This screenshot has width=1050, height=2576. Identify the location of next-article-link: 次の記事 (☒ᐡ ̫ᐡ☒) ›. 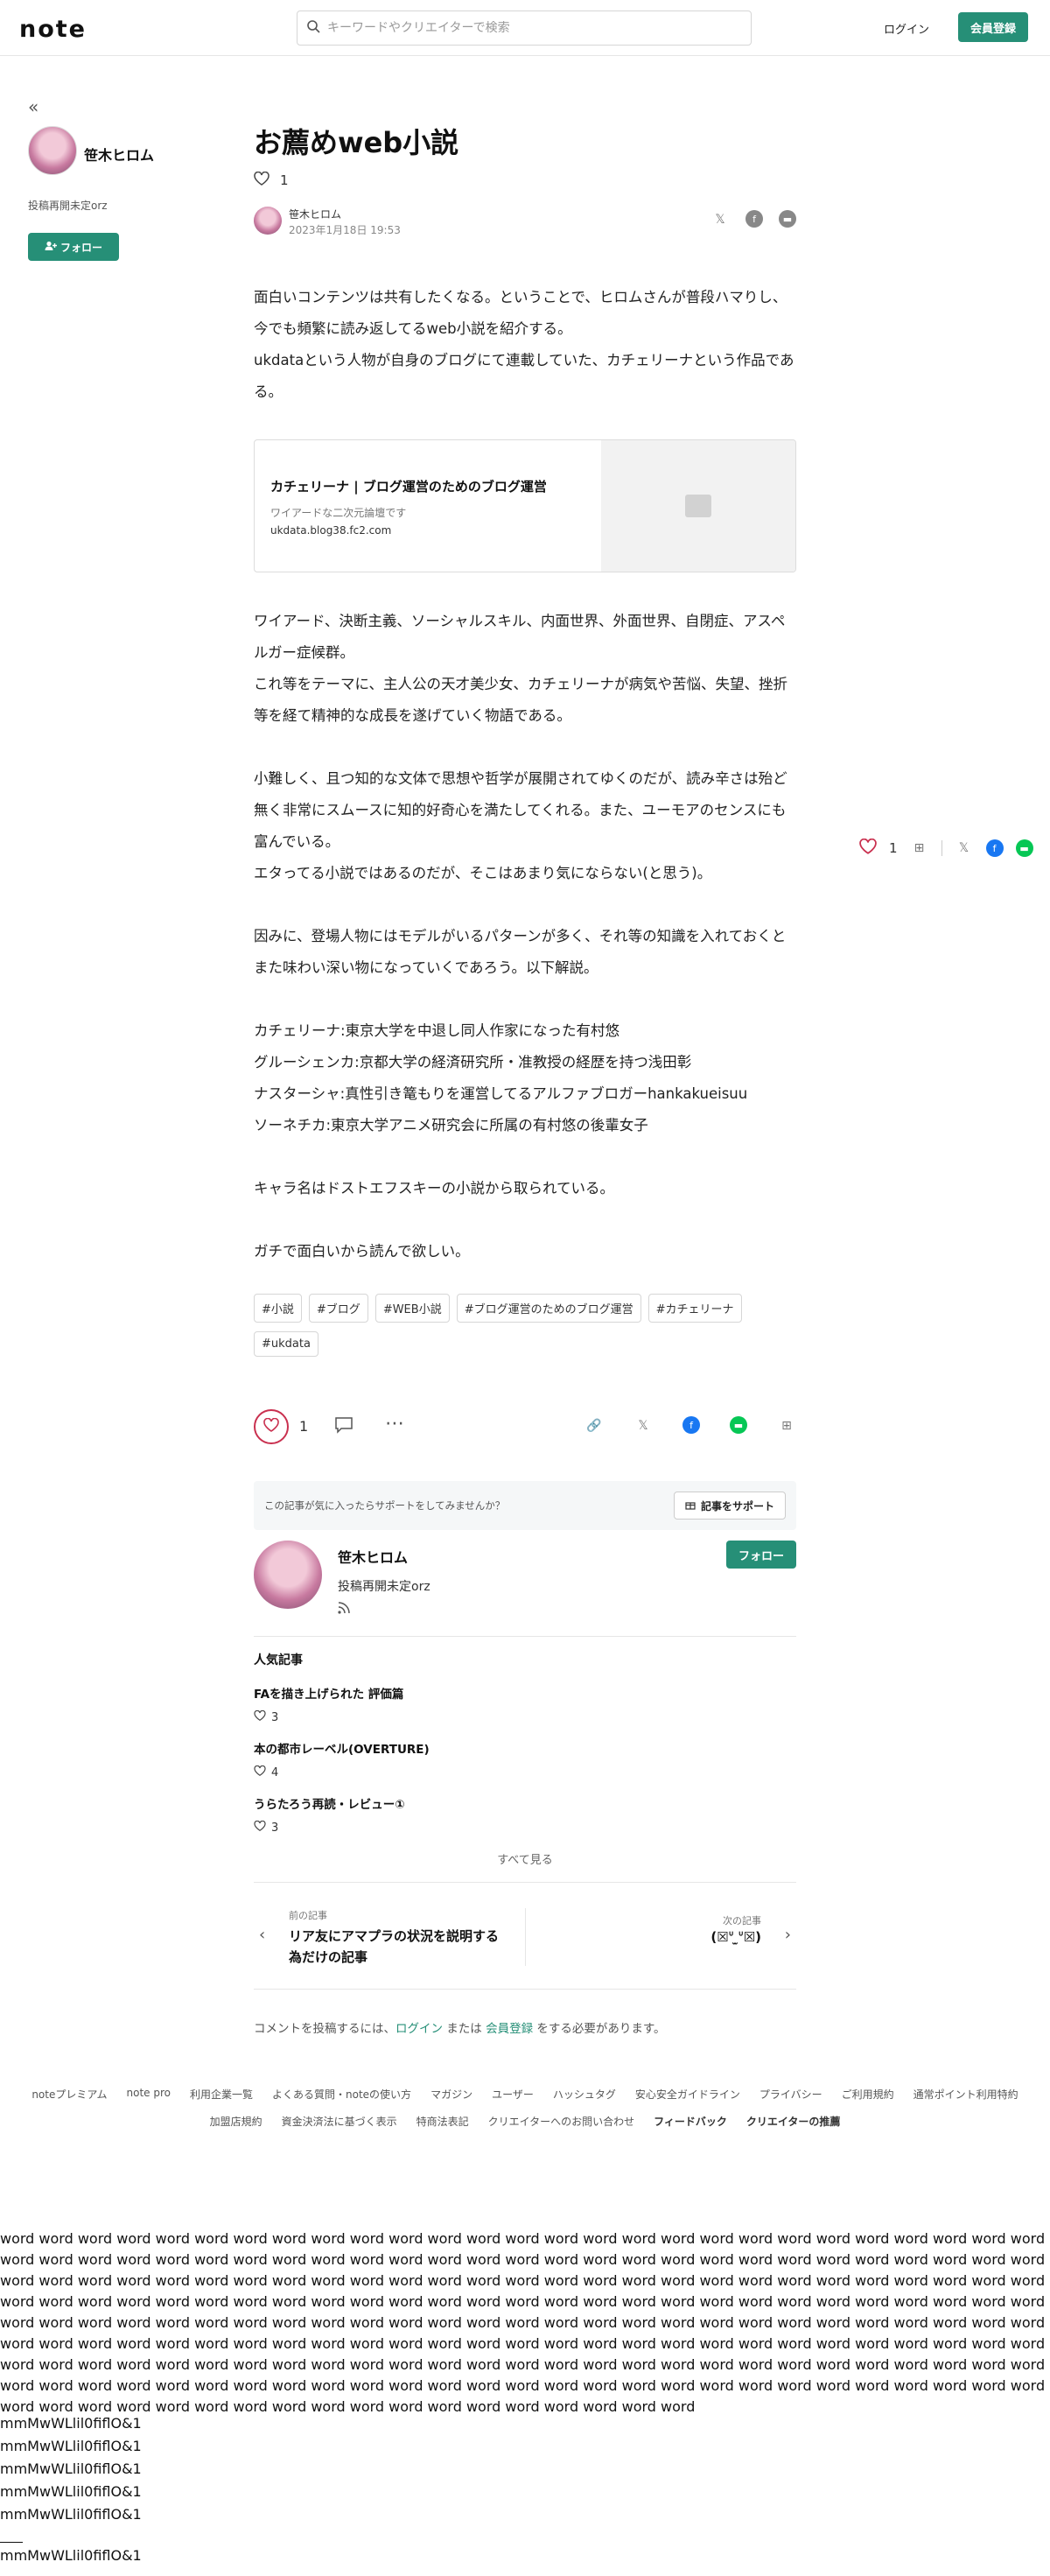
(660, 1937).